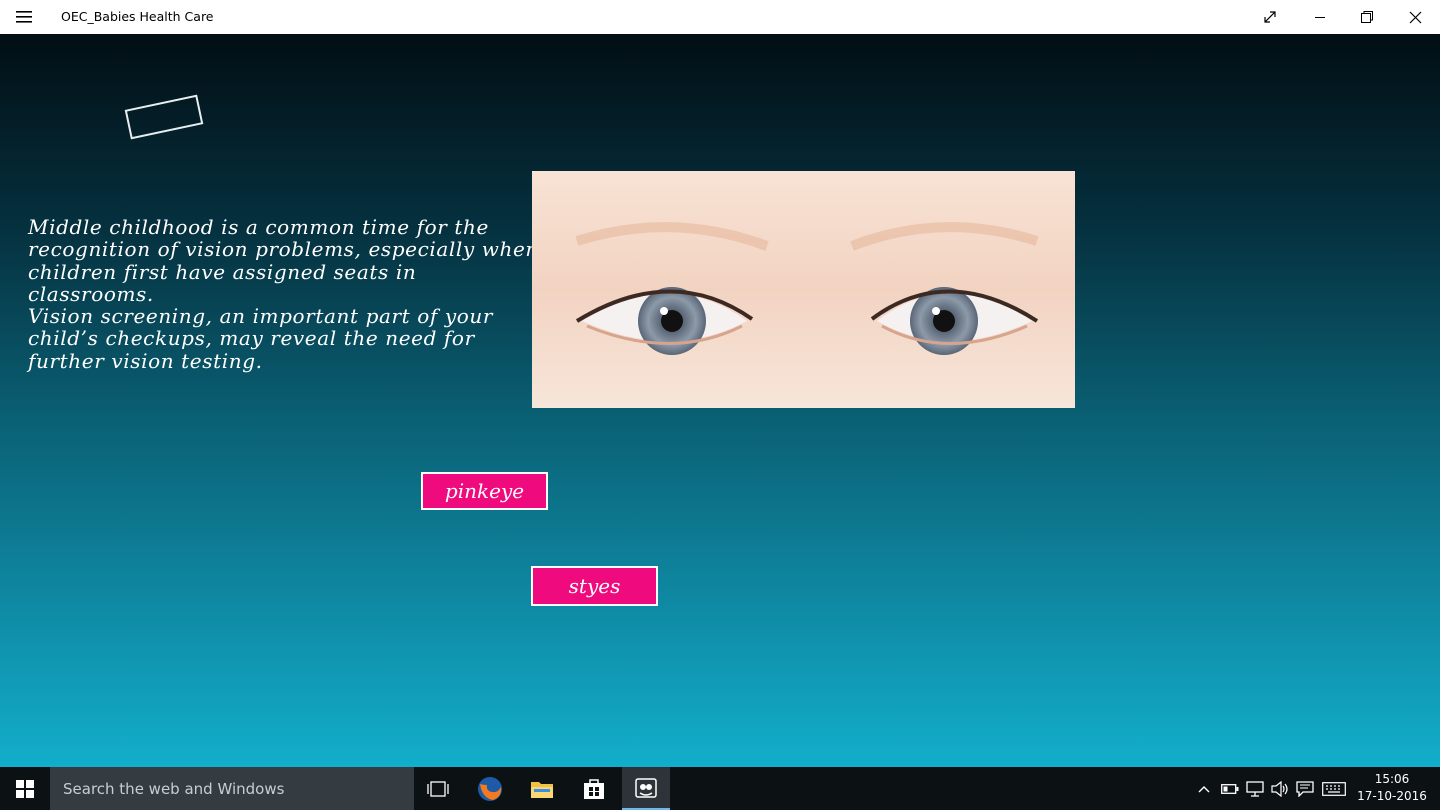  What do you see at coordinates (803, 289) in the screenshot?
I see `baby-eyes-photo` at bounding box center [803, 289].